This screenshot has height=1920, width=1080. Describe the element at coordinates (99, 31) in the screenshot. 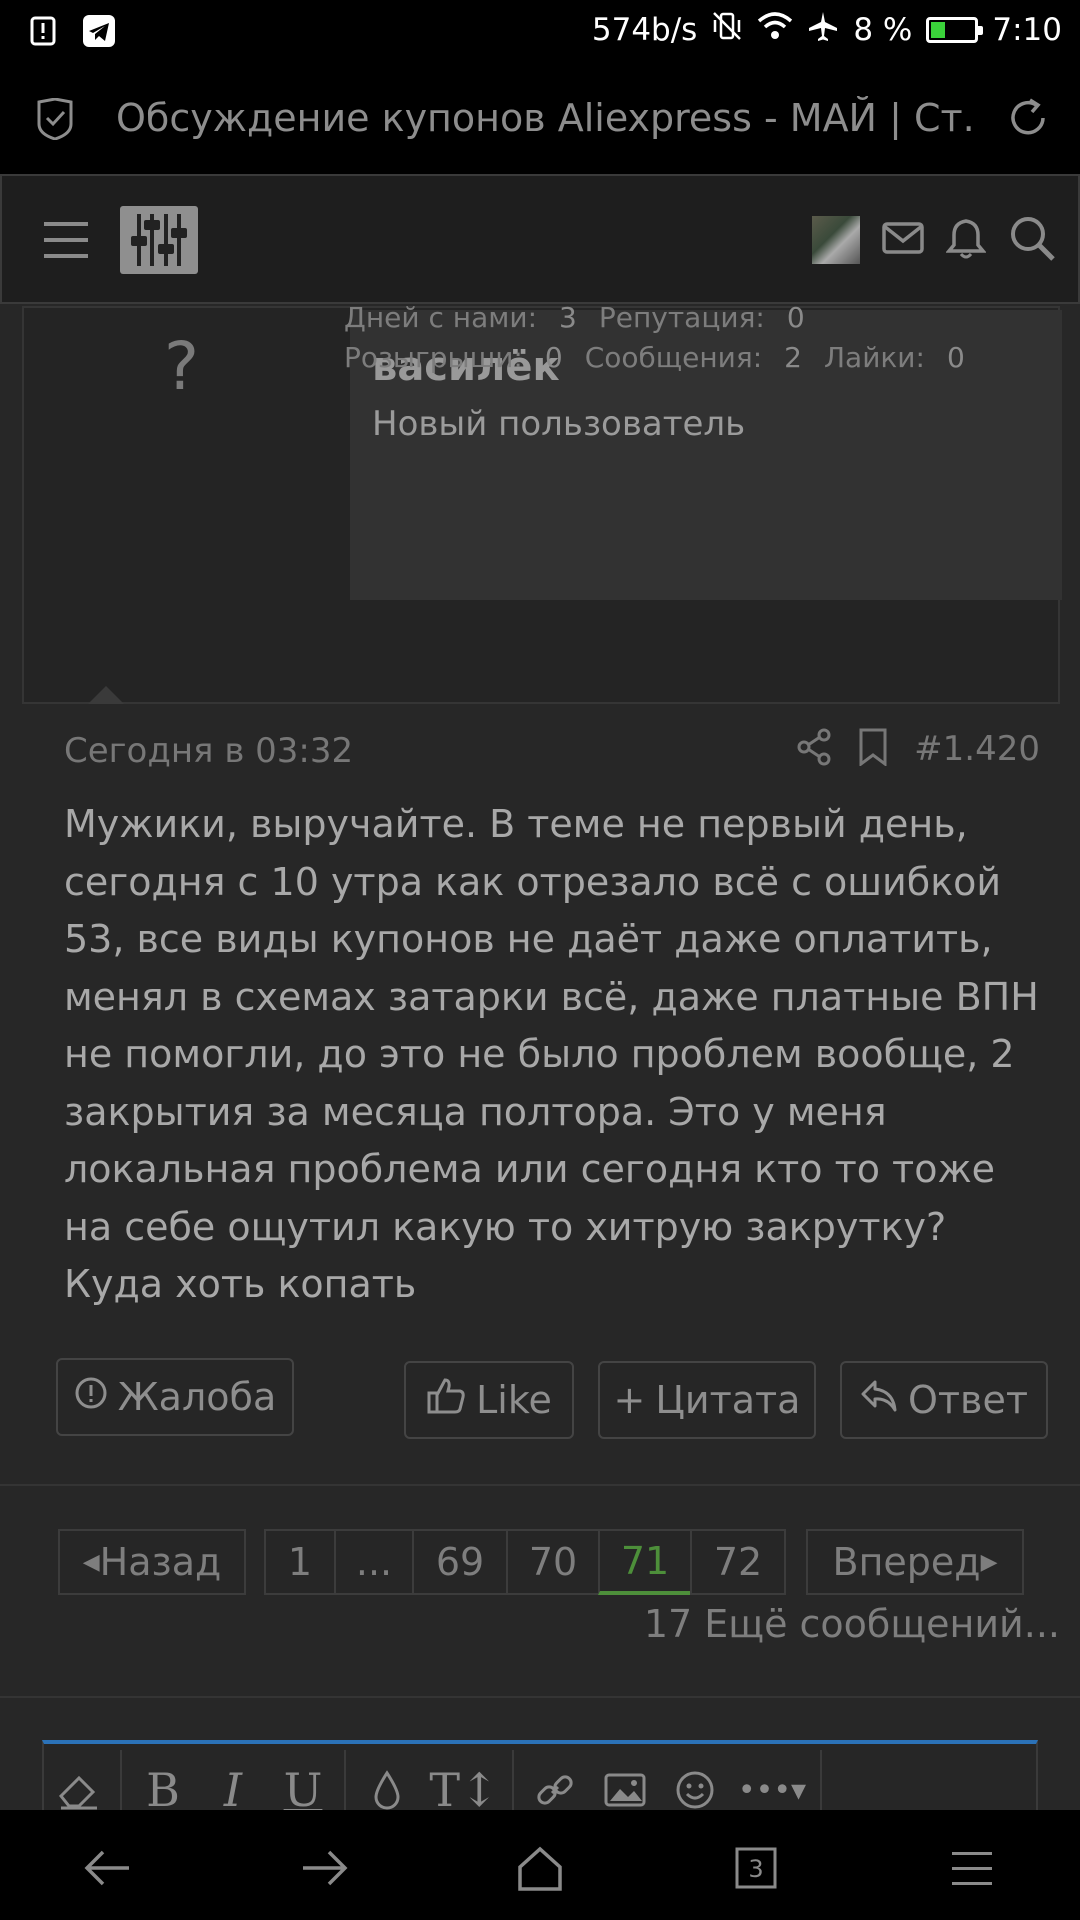

I see `telegram-icon` at that location.